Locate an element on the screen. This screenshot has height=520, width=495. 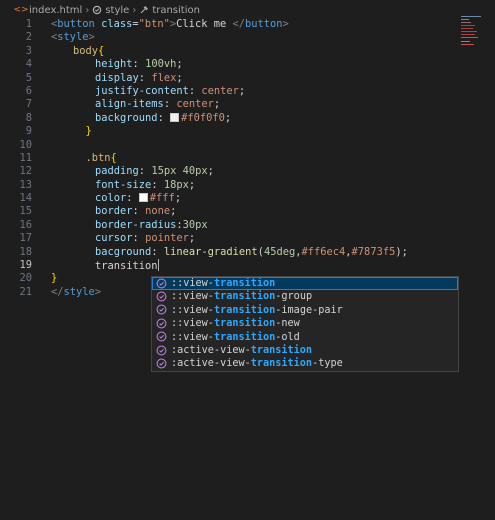
suggestion-item: ::view-transition-group is located at coordinates (305, 296).